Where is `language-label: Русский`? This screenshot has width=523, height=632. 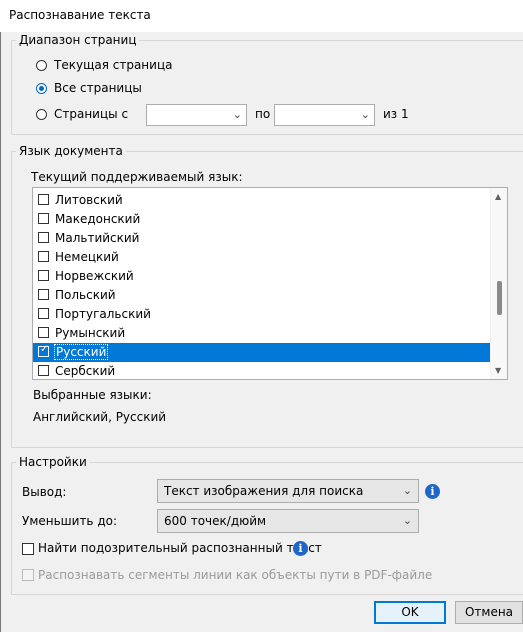
language-label: Русский is located at coordinates (81, 352).